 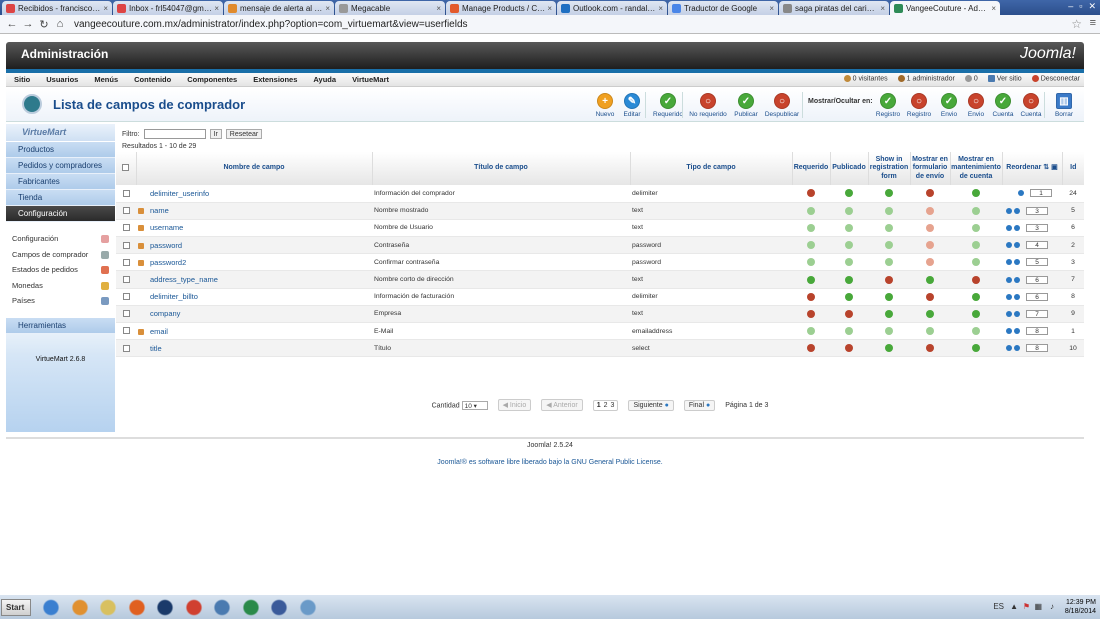 What do you see at coordinates (1037, 348) in the screenshot?
I see `order-input: 8` at bounding box center [1037, 348].